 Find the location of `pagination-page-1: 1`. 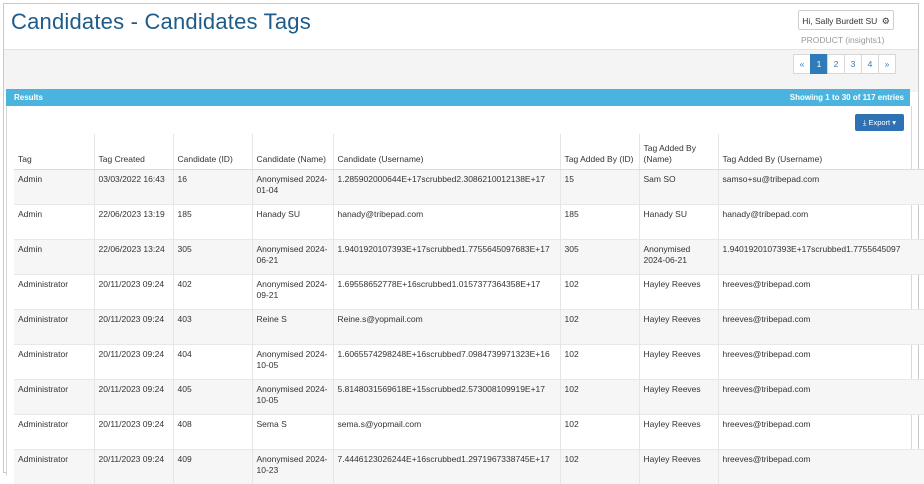

pagination-page-1: 1 is located at coordinates (819, 64).